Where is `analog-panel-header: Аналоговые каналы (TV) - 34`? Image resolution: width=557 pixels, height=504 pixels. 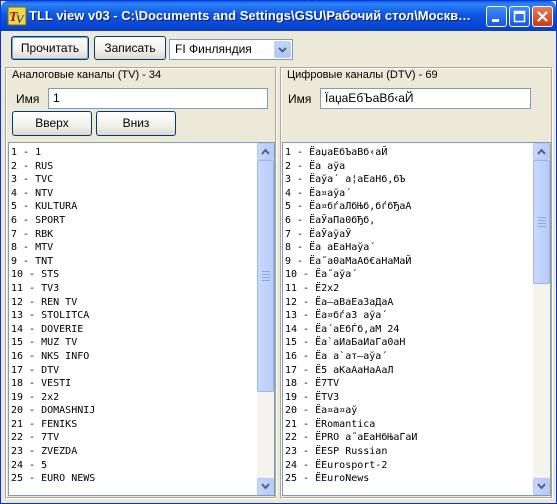
analog-panel-header: Аналоговые каналы (TV) - 34 is located at coordinates (87, 75).